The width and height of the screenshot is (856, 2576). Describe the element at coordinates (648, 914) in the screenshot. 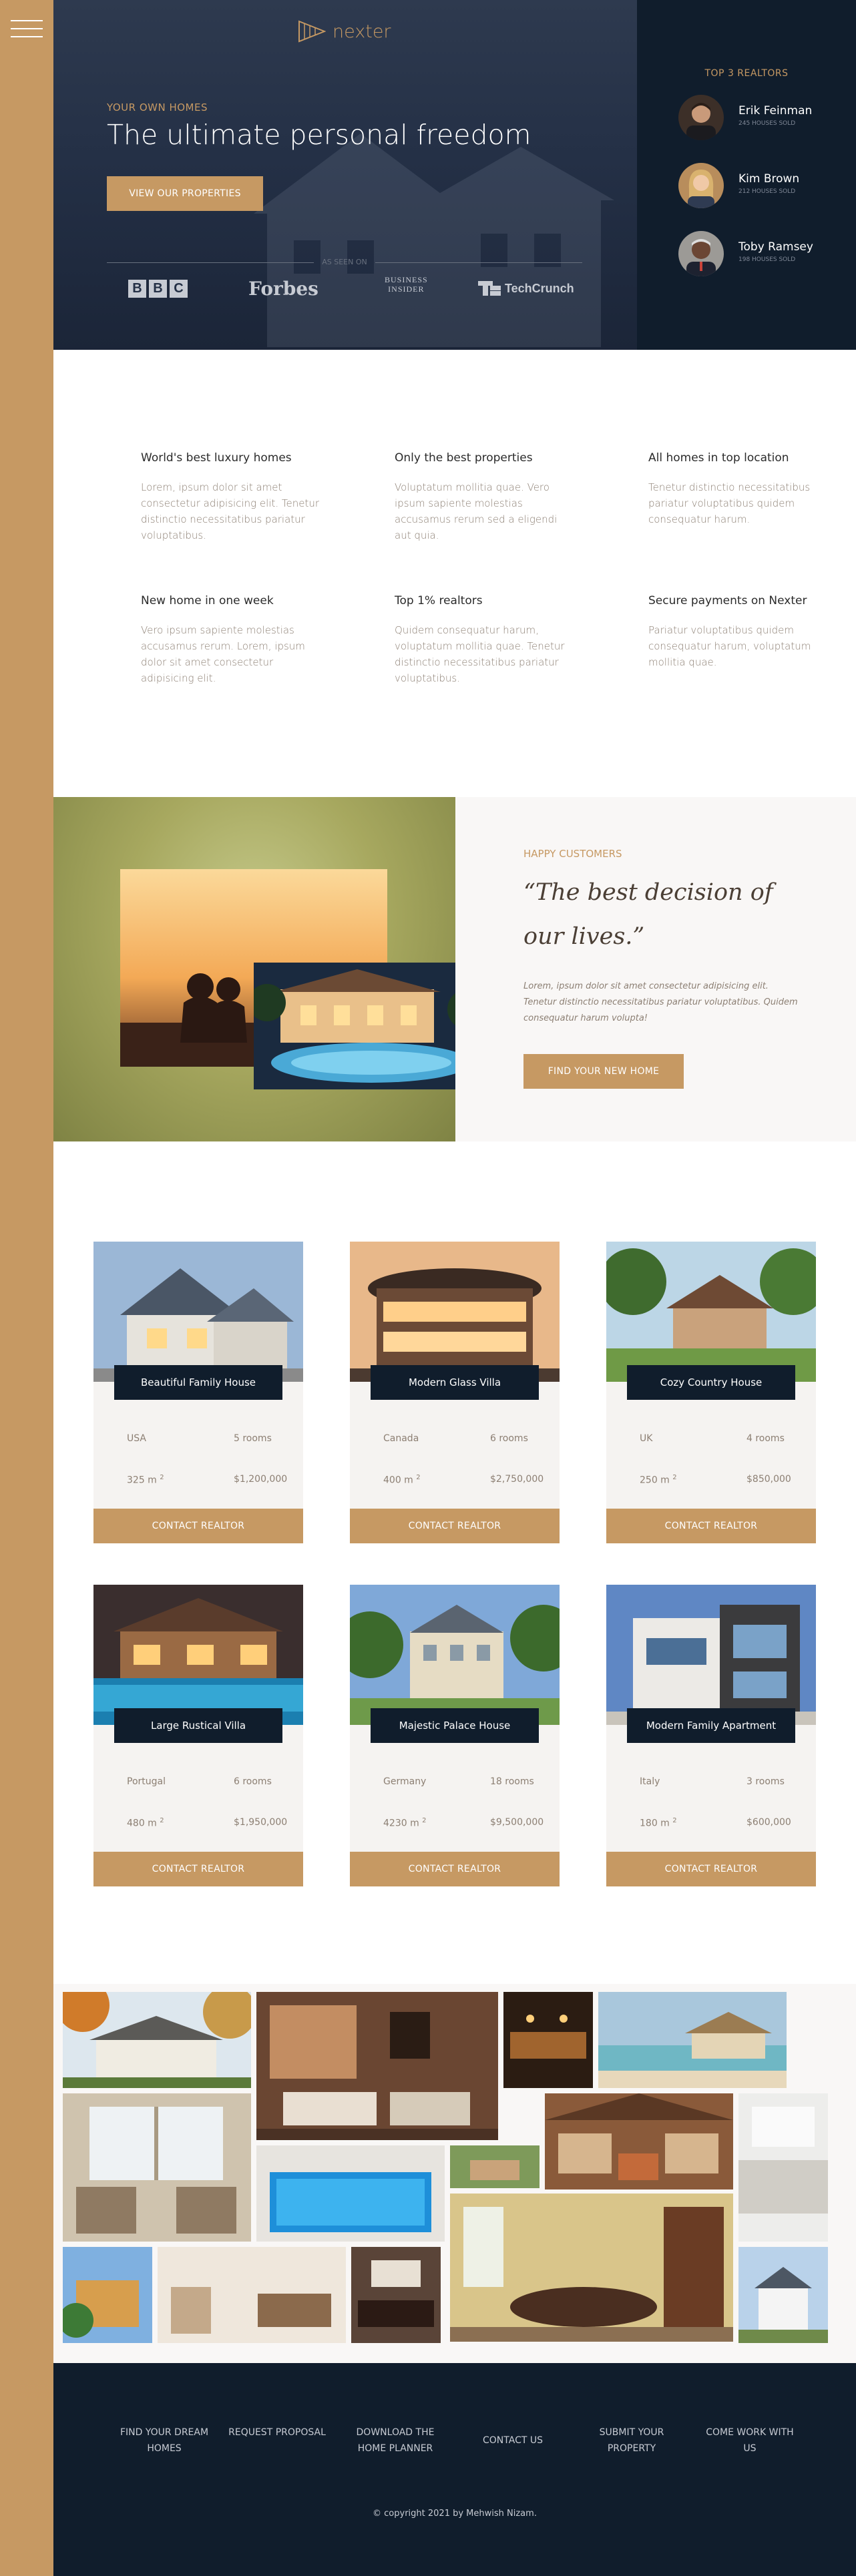

I see `story-quote: “The best decision of our lives.”` at that location.